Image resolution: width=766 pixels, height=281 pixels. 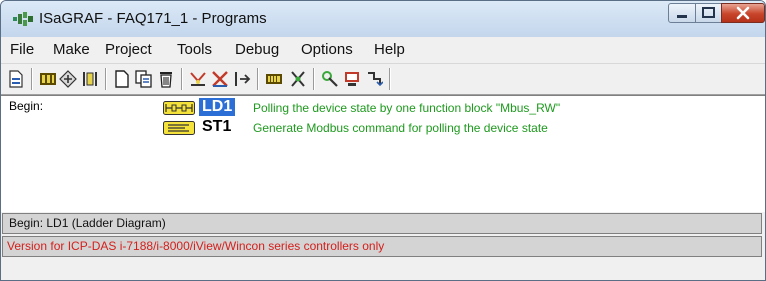 I want to click on debug-icon, so click(x=298, y=79).